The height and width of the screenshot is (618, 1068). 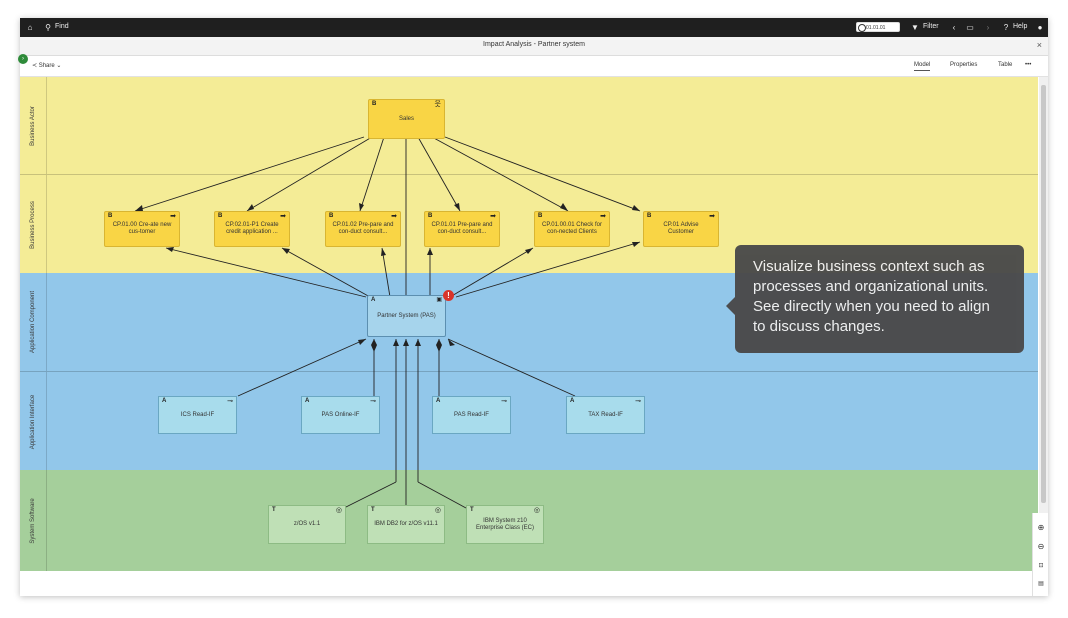 I want to click on node-label: z/OS v1.1, so click(x=307, y=524).